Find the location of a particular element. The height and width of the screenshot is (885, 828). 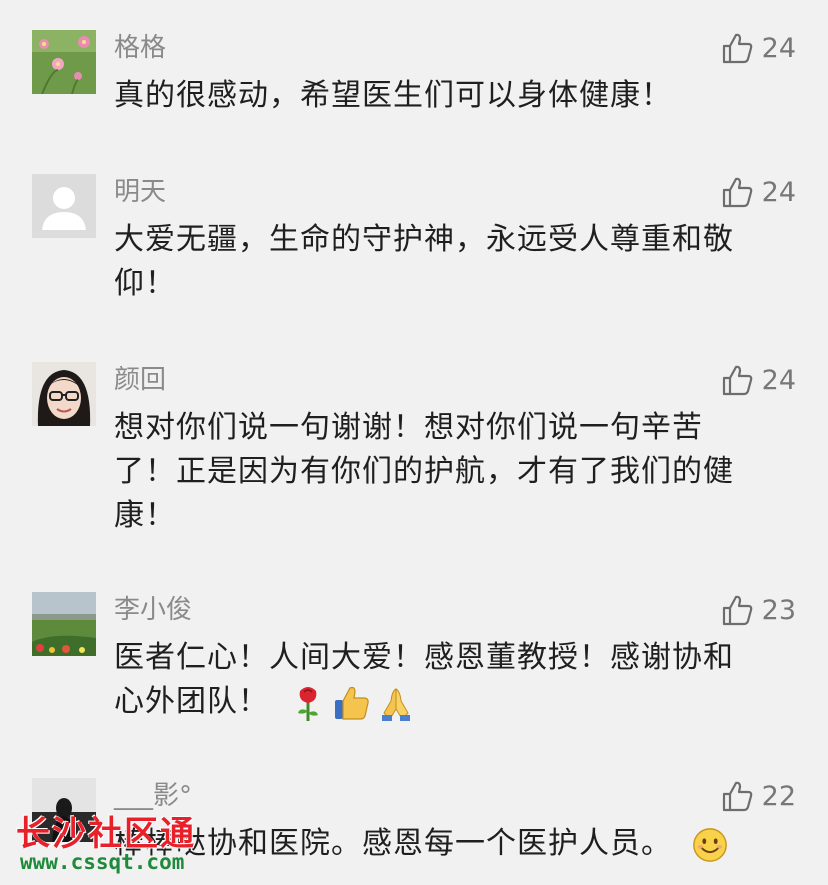

comment-text: 真的很感动，希望医生们可以身体健康！ is located at coordinates (454, 96).